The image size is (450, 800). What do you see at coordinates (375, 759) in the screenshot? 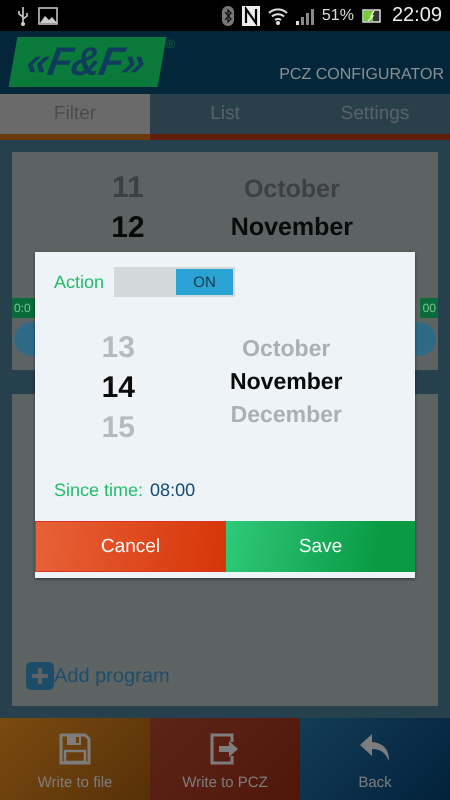
I see `toolbar-button: Back` at bounding box center [375, 759].